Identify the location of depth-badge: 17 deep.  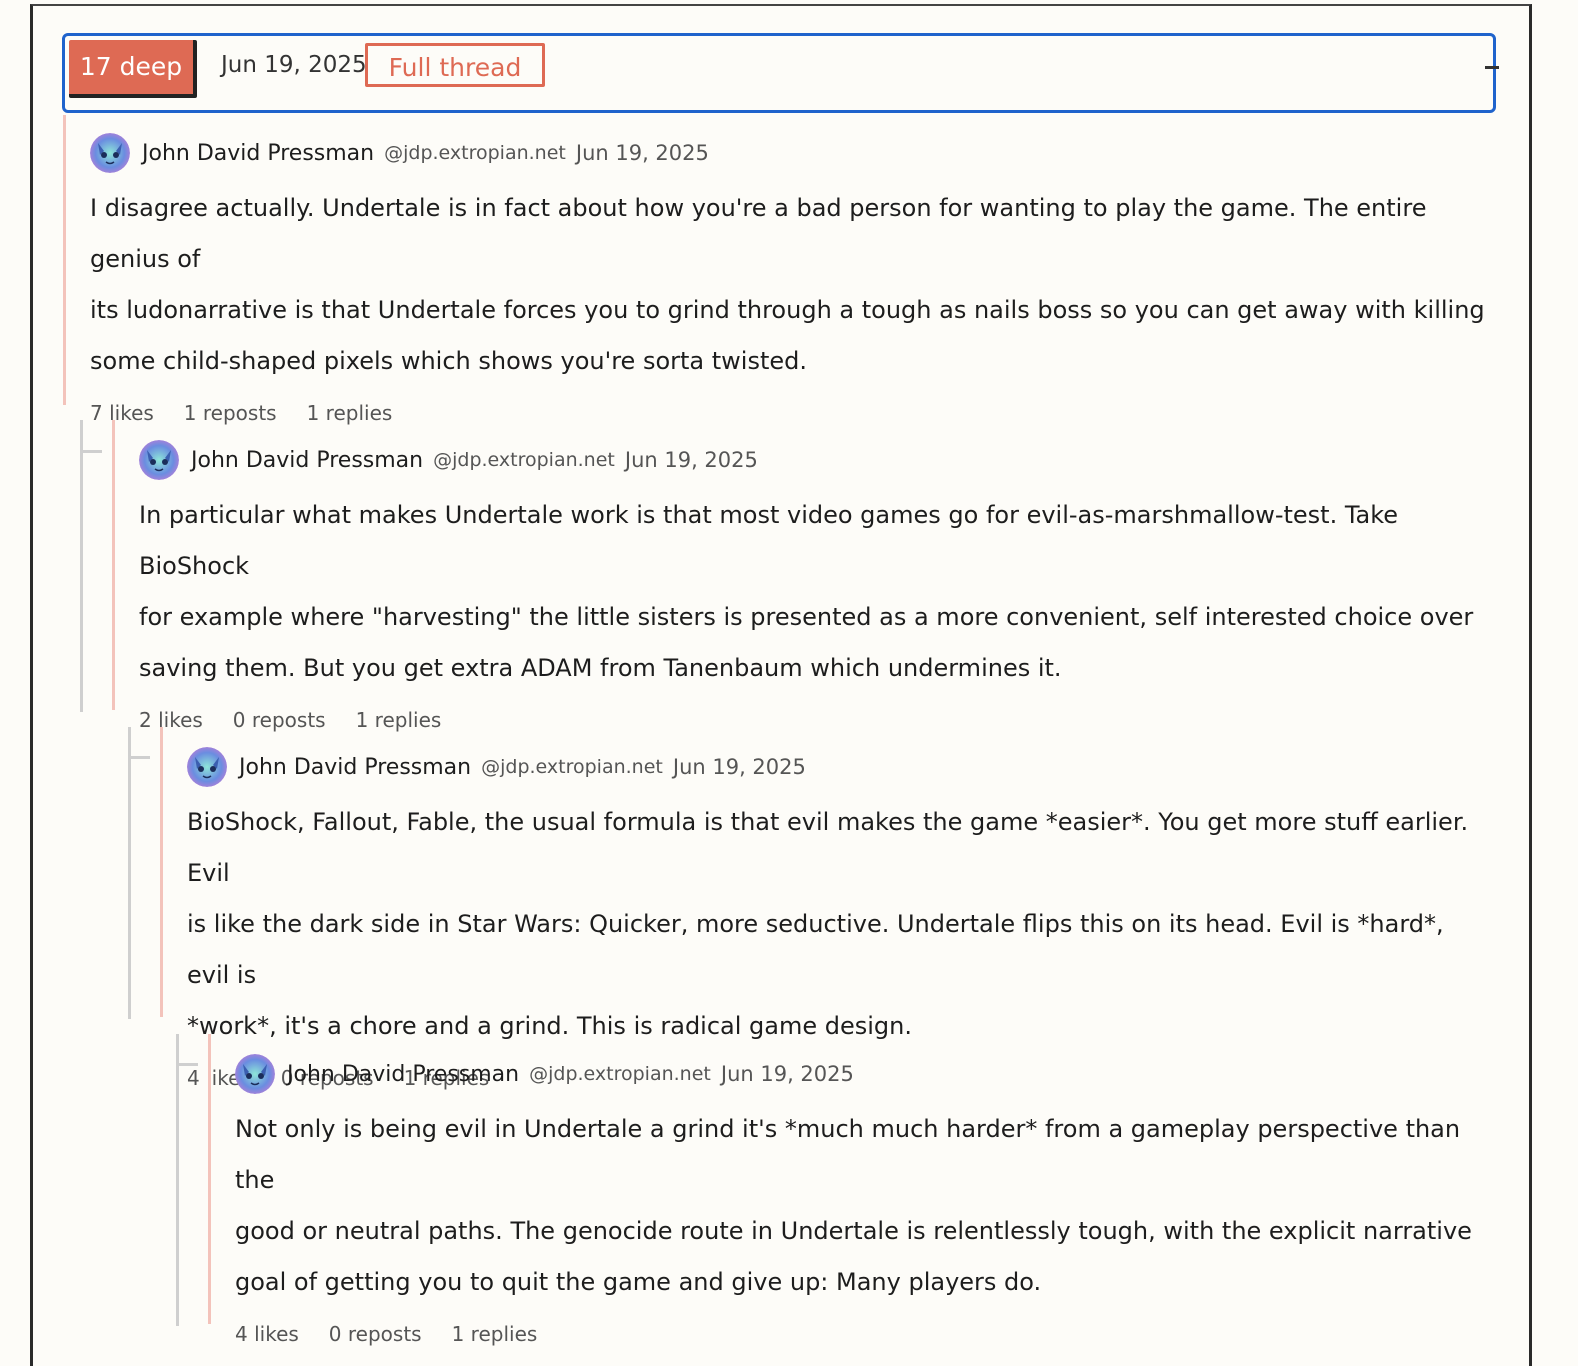
(133, 69).